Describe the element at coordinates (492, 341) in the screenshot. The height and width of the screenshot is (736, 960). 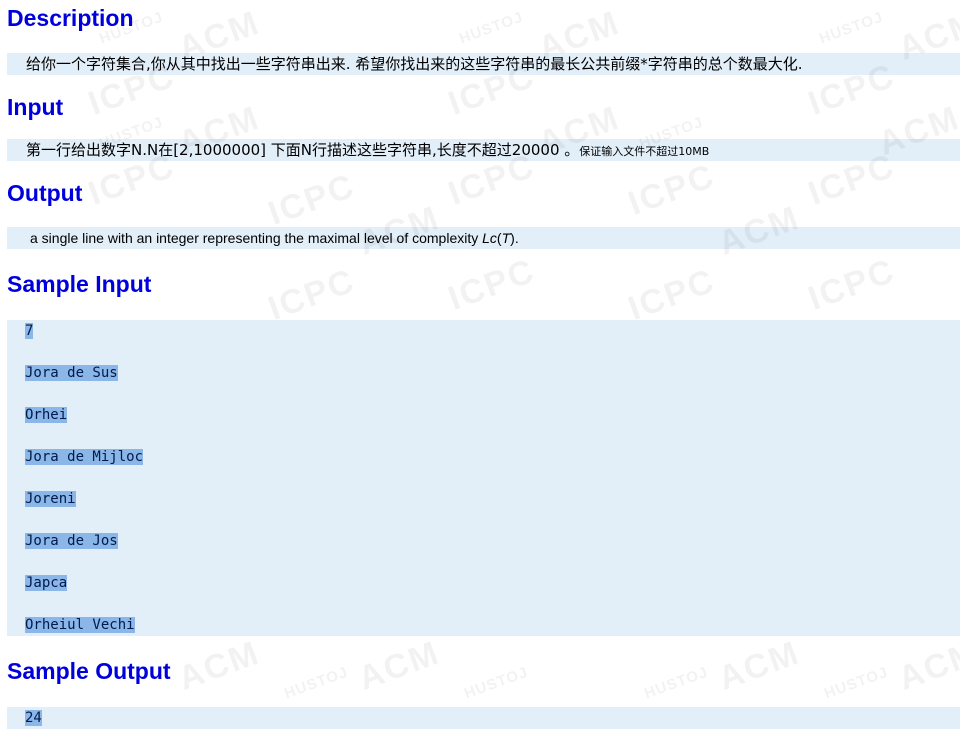
I see `sample-input-line: 7` at that location.